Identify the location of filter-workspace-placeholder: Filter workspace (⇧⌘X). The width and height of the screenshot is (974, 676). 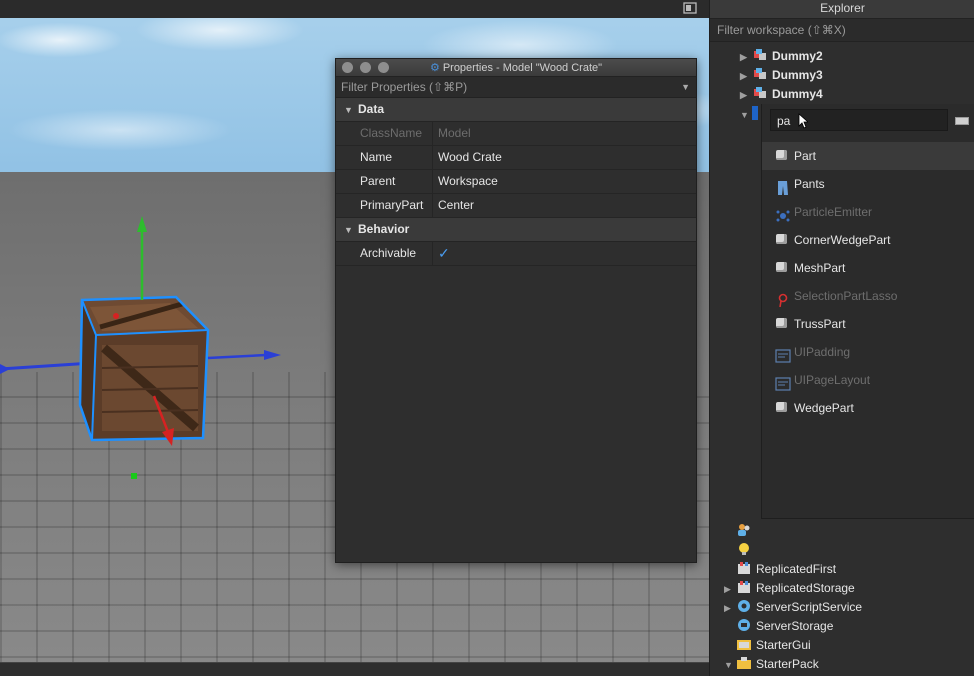
(781, 30).